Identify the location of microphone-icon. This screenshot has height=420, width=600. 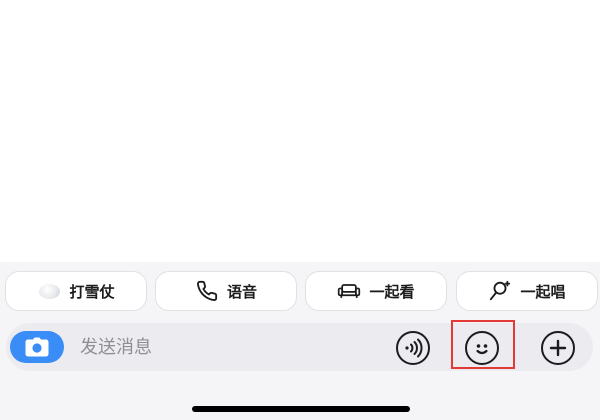
(500, 291).